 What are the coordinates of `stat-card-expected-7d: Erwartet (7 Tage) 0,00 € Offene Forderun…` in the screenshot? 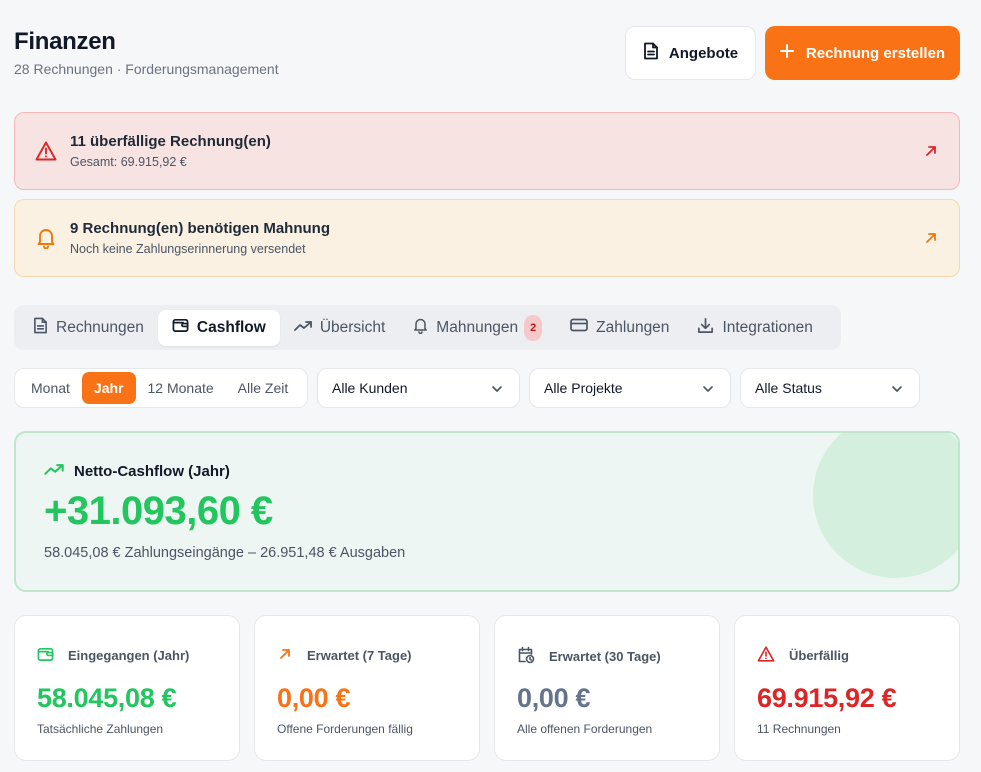 It's located at (367, 688).